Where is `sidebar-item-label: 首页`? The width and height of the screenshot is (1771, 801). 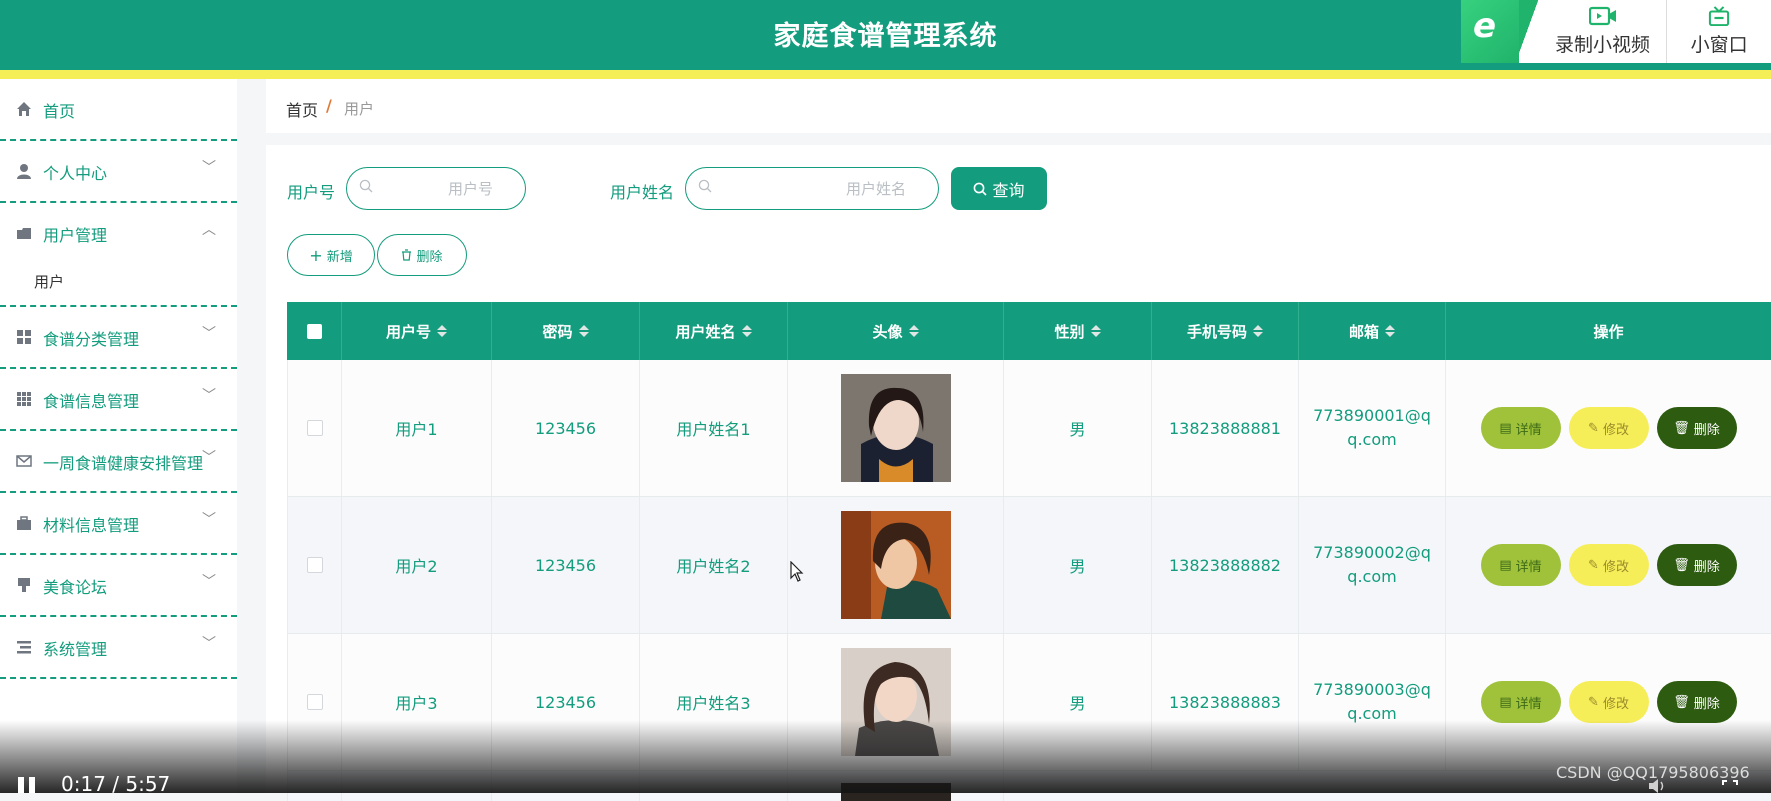
sidebar-item-label: 首页 is located at coordinates (59, 111).